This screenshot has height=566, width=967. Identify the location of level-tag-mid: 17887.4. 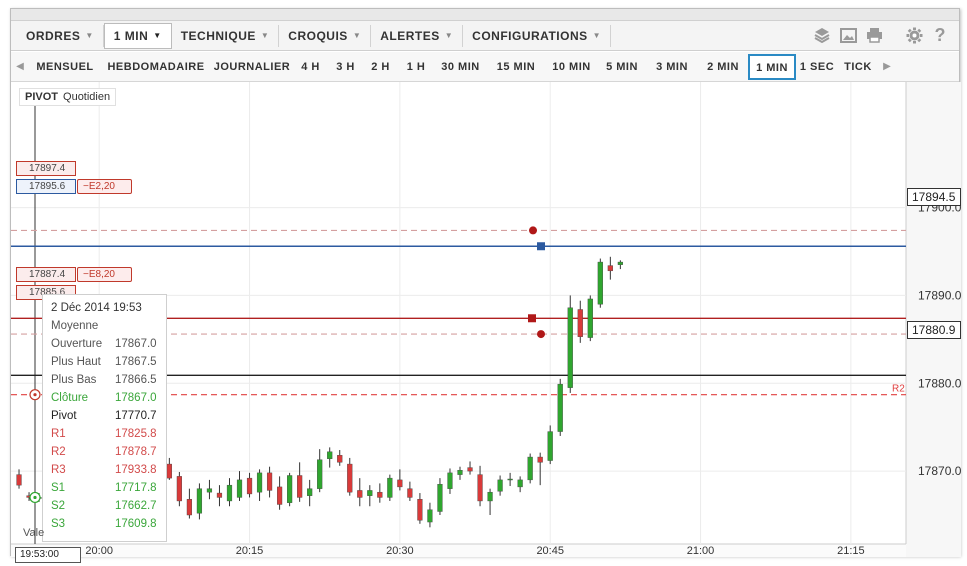
(46, 274).